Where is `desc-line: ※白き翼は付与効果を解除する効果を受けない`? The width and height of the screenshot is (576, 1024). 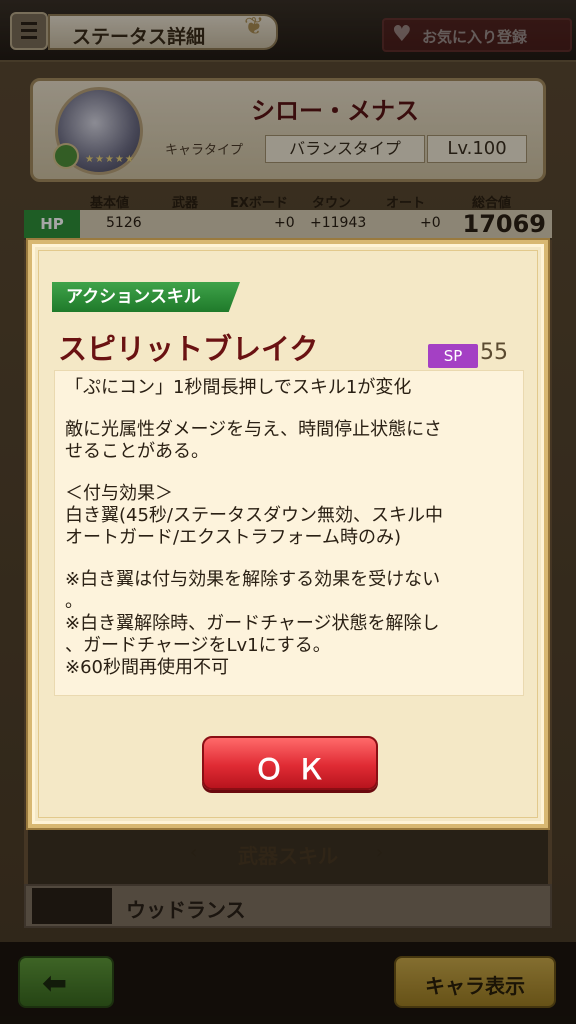
desc-line: ※白き翼は付与効果を解除する効果を受けない is located at coordinates (253, 579).